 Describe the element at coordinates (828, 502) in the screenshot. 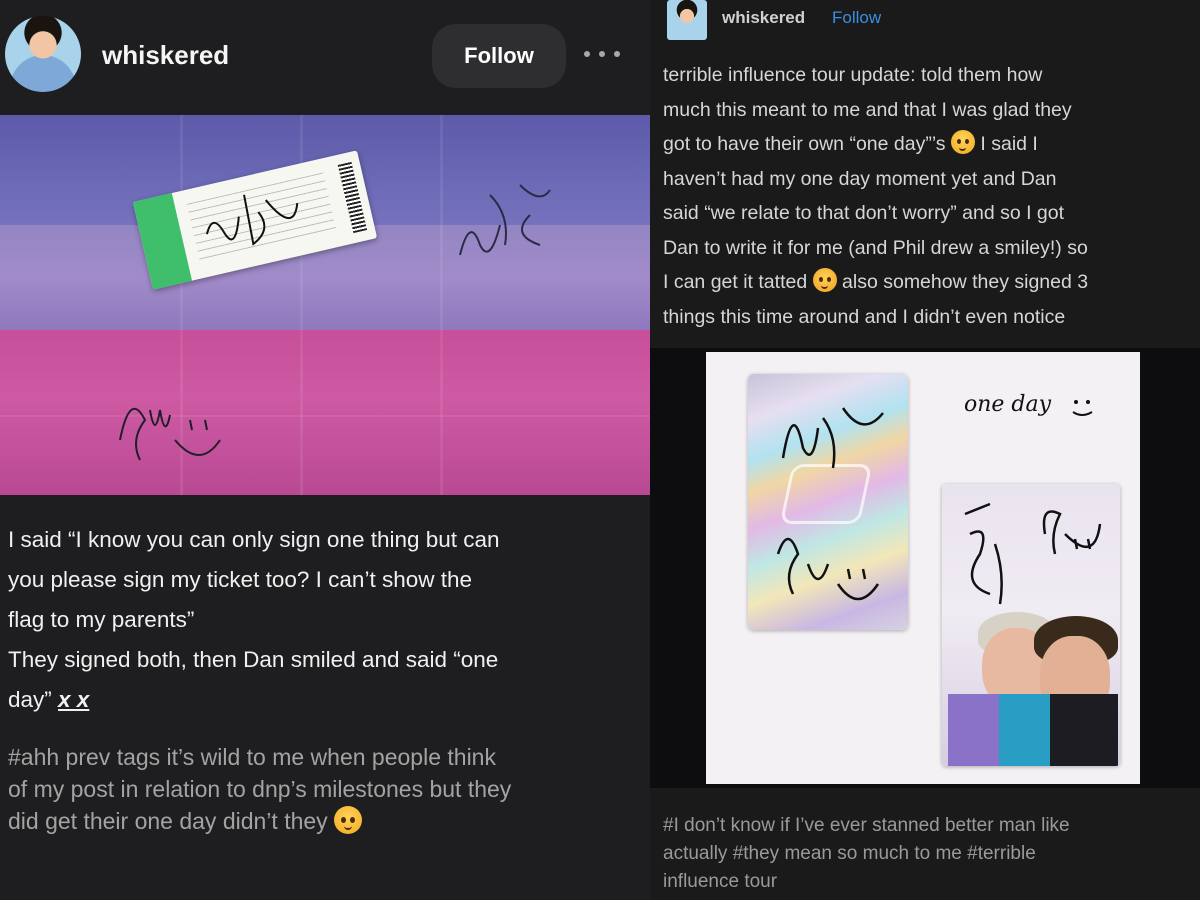

I see `holographic-card` at that location.